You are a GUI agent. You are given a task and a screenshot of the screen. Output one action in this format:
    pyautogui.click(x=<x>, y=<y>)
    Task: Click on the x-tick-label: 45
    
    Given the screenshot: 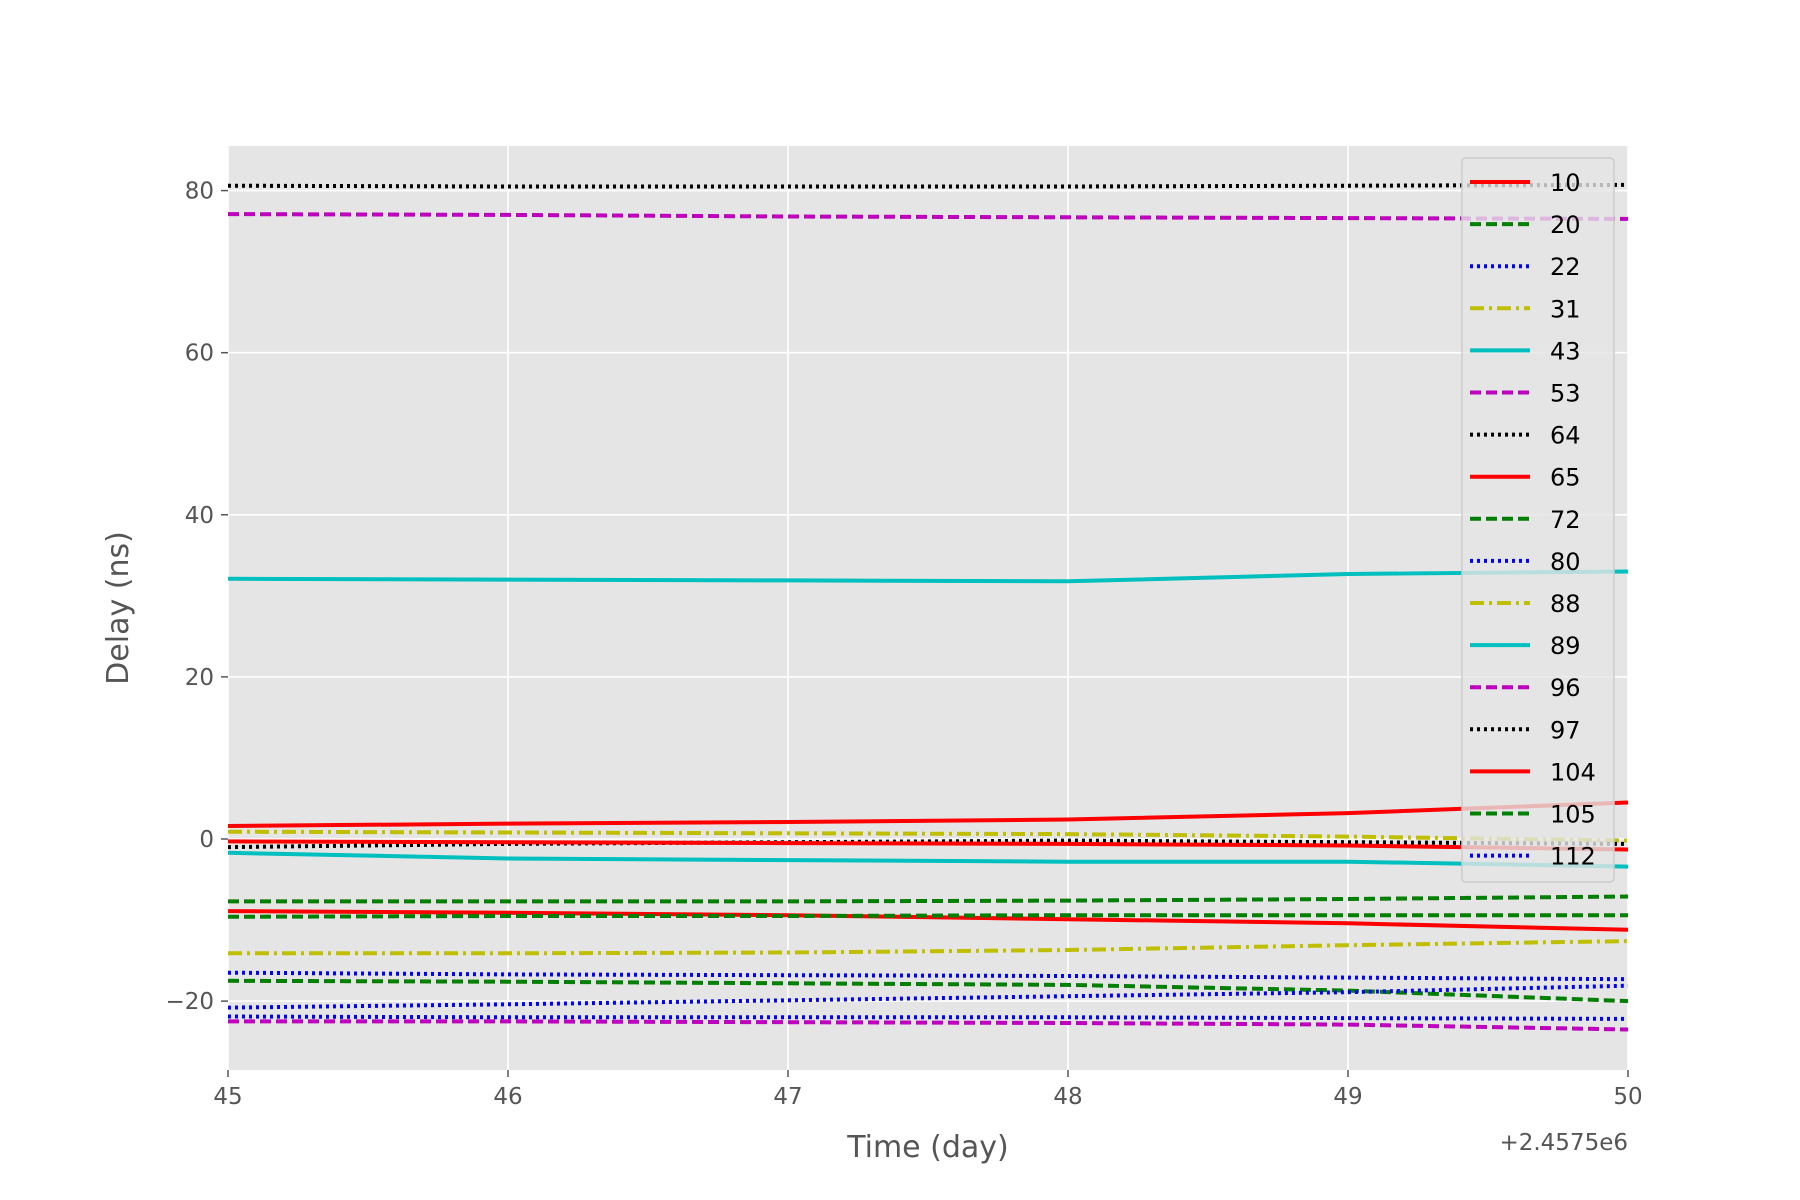 What is the action you would take?
    pyautogui.click(x=227, y=1097)
    